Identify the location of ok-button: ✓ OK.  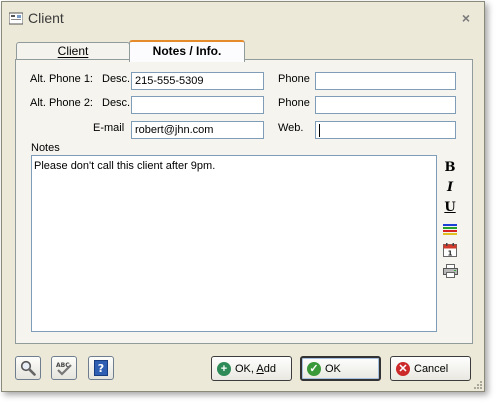
(340, 368).